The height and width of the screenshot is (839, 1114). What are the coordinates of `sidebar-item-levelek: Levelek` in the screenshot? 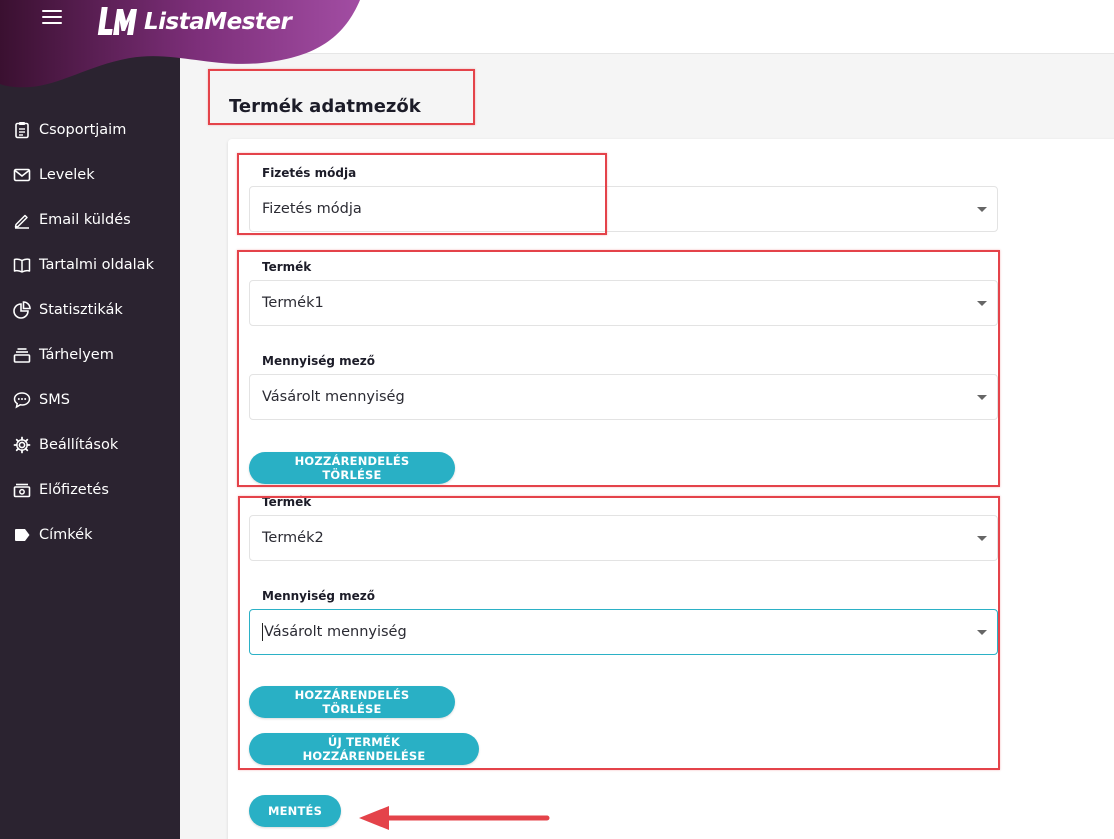 It's located at (90, 174).